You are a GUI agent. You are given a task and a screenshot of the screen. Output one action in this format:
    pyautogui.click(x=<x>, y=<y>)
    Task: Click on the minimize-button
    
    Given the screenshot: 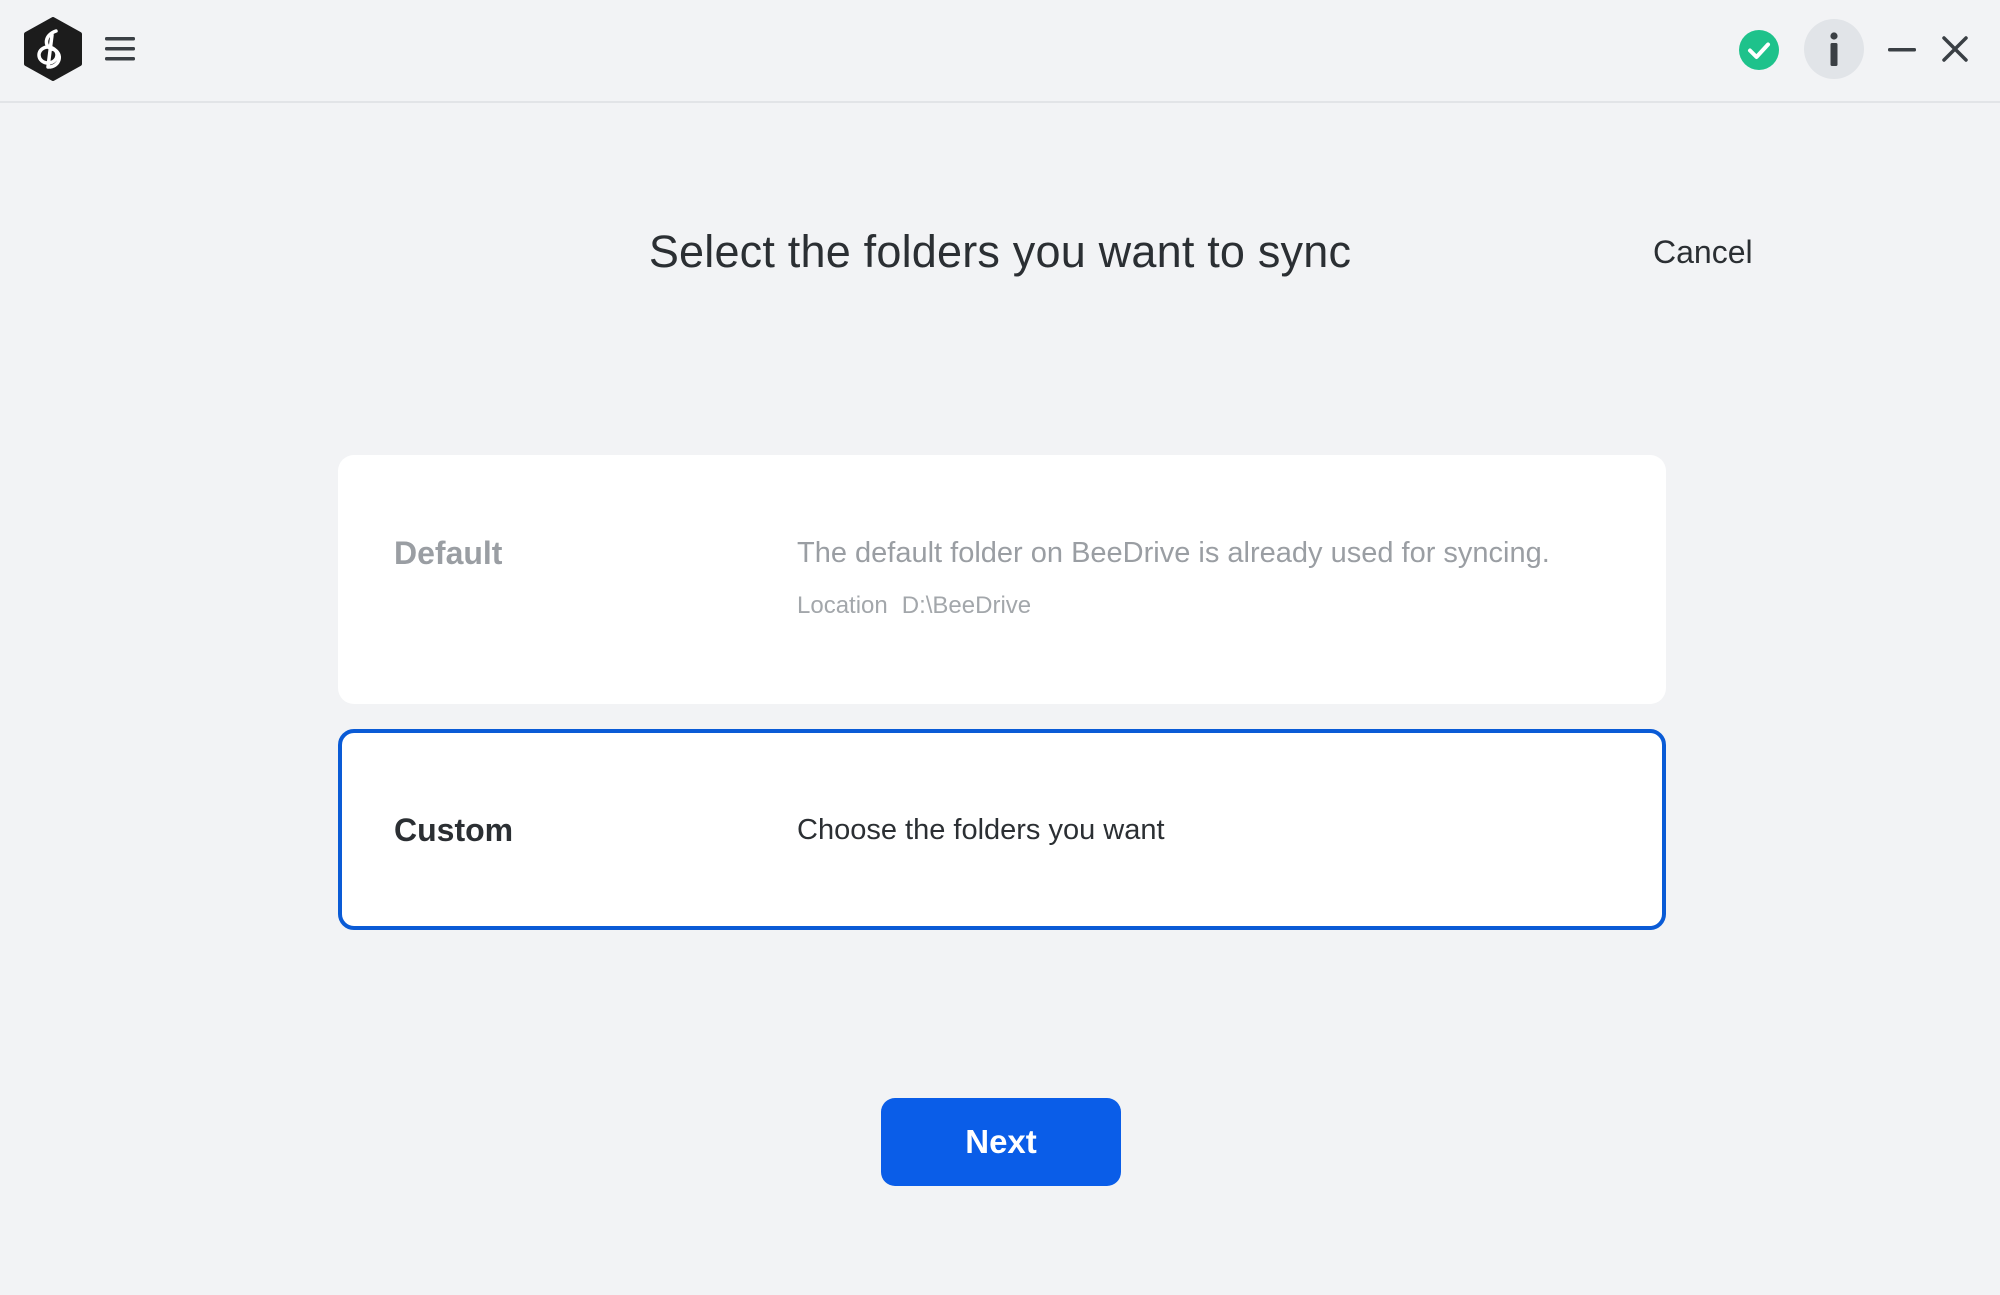 What is the action you would take?
    pyautogui.click(x=1902, y=49)
    